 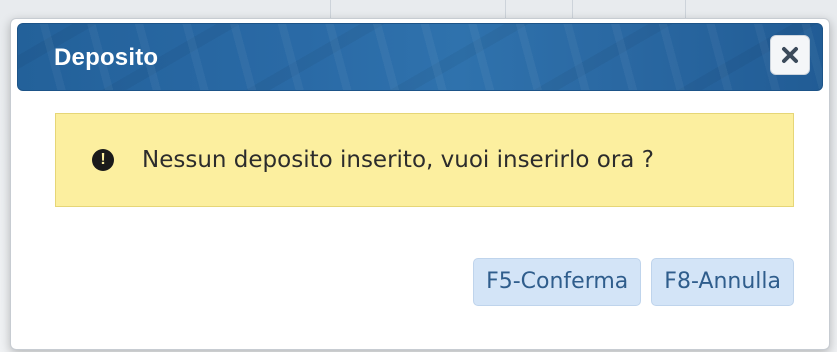 What do you see at coordinates (722, 282) in the screenshot?
I see `cancel-button: F8-Annulla` at bounding box center [722, 282].